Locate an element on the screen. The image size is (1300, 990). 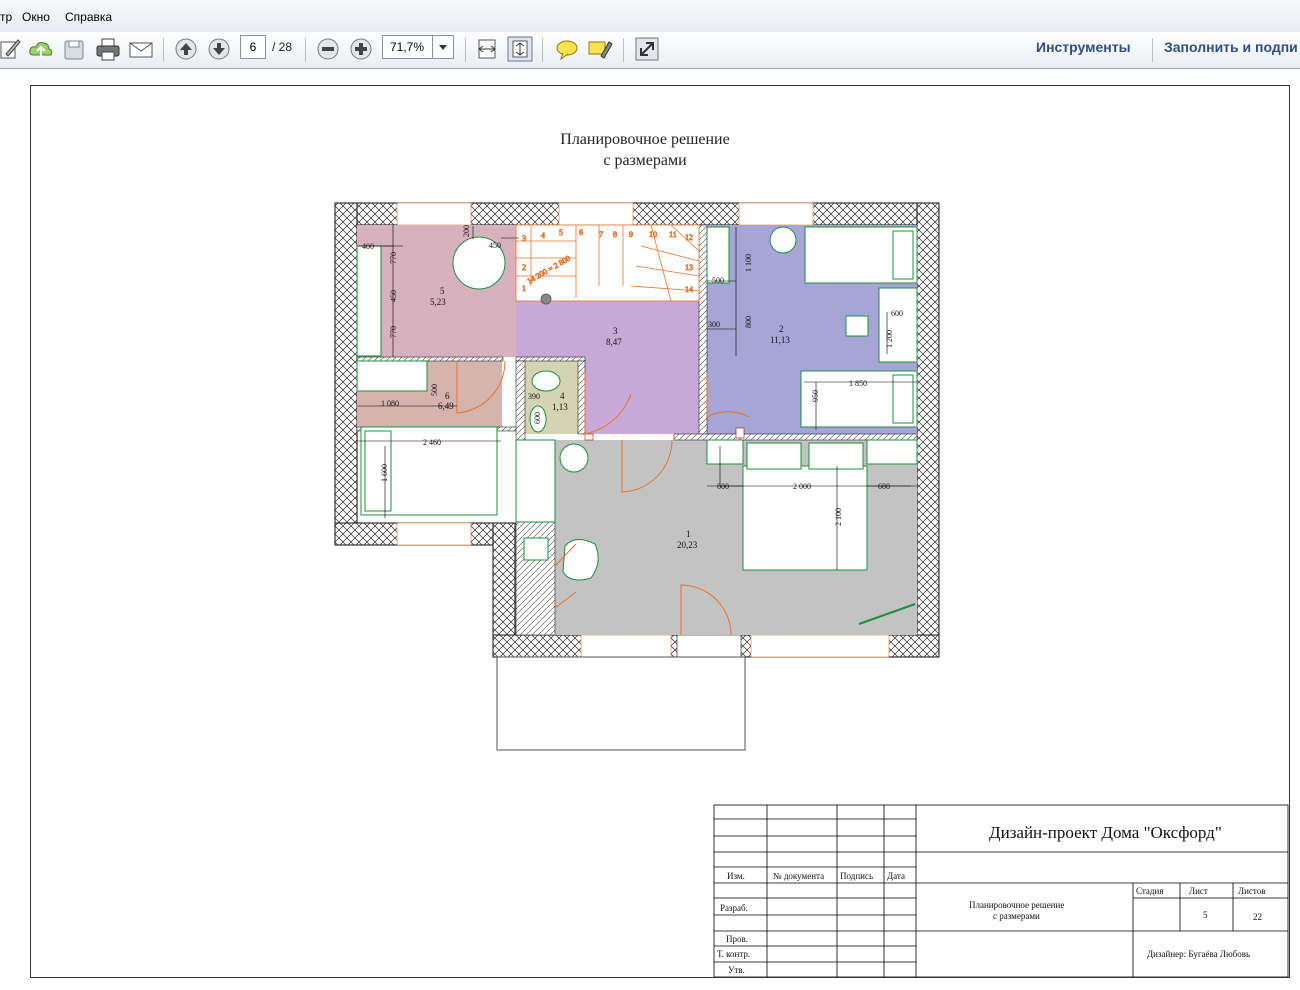
tv-icon is located at coordinates (536, 549).